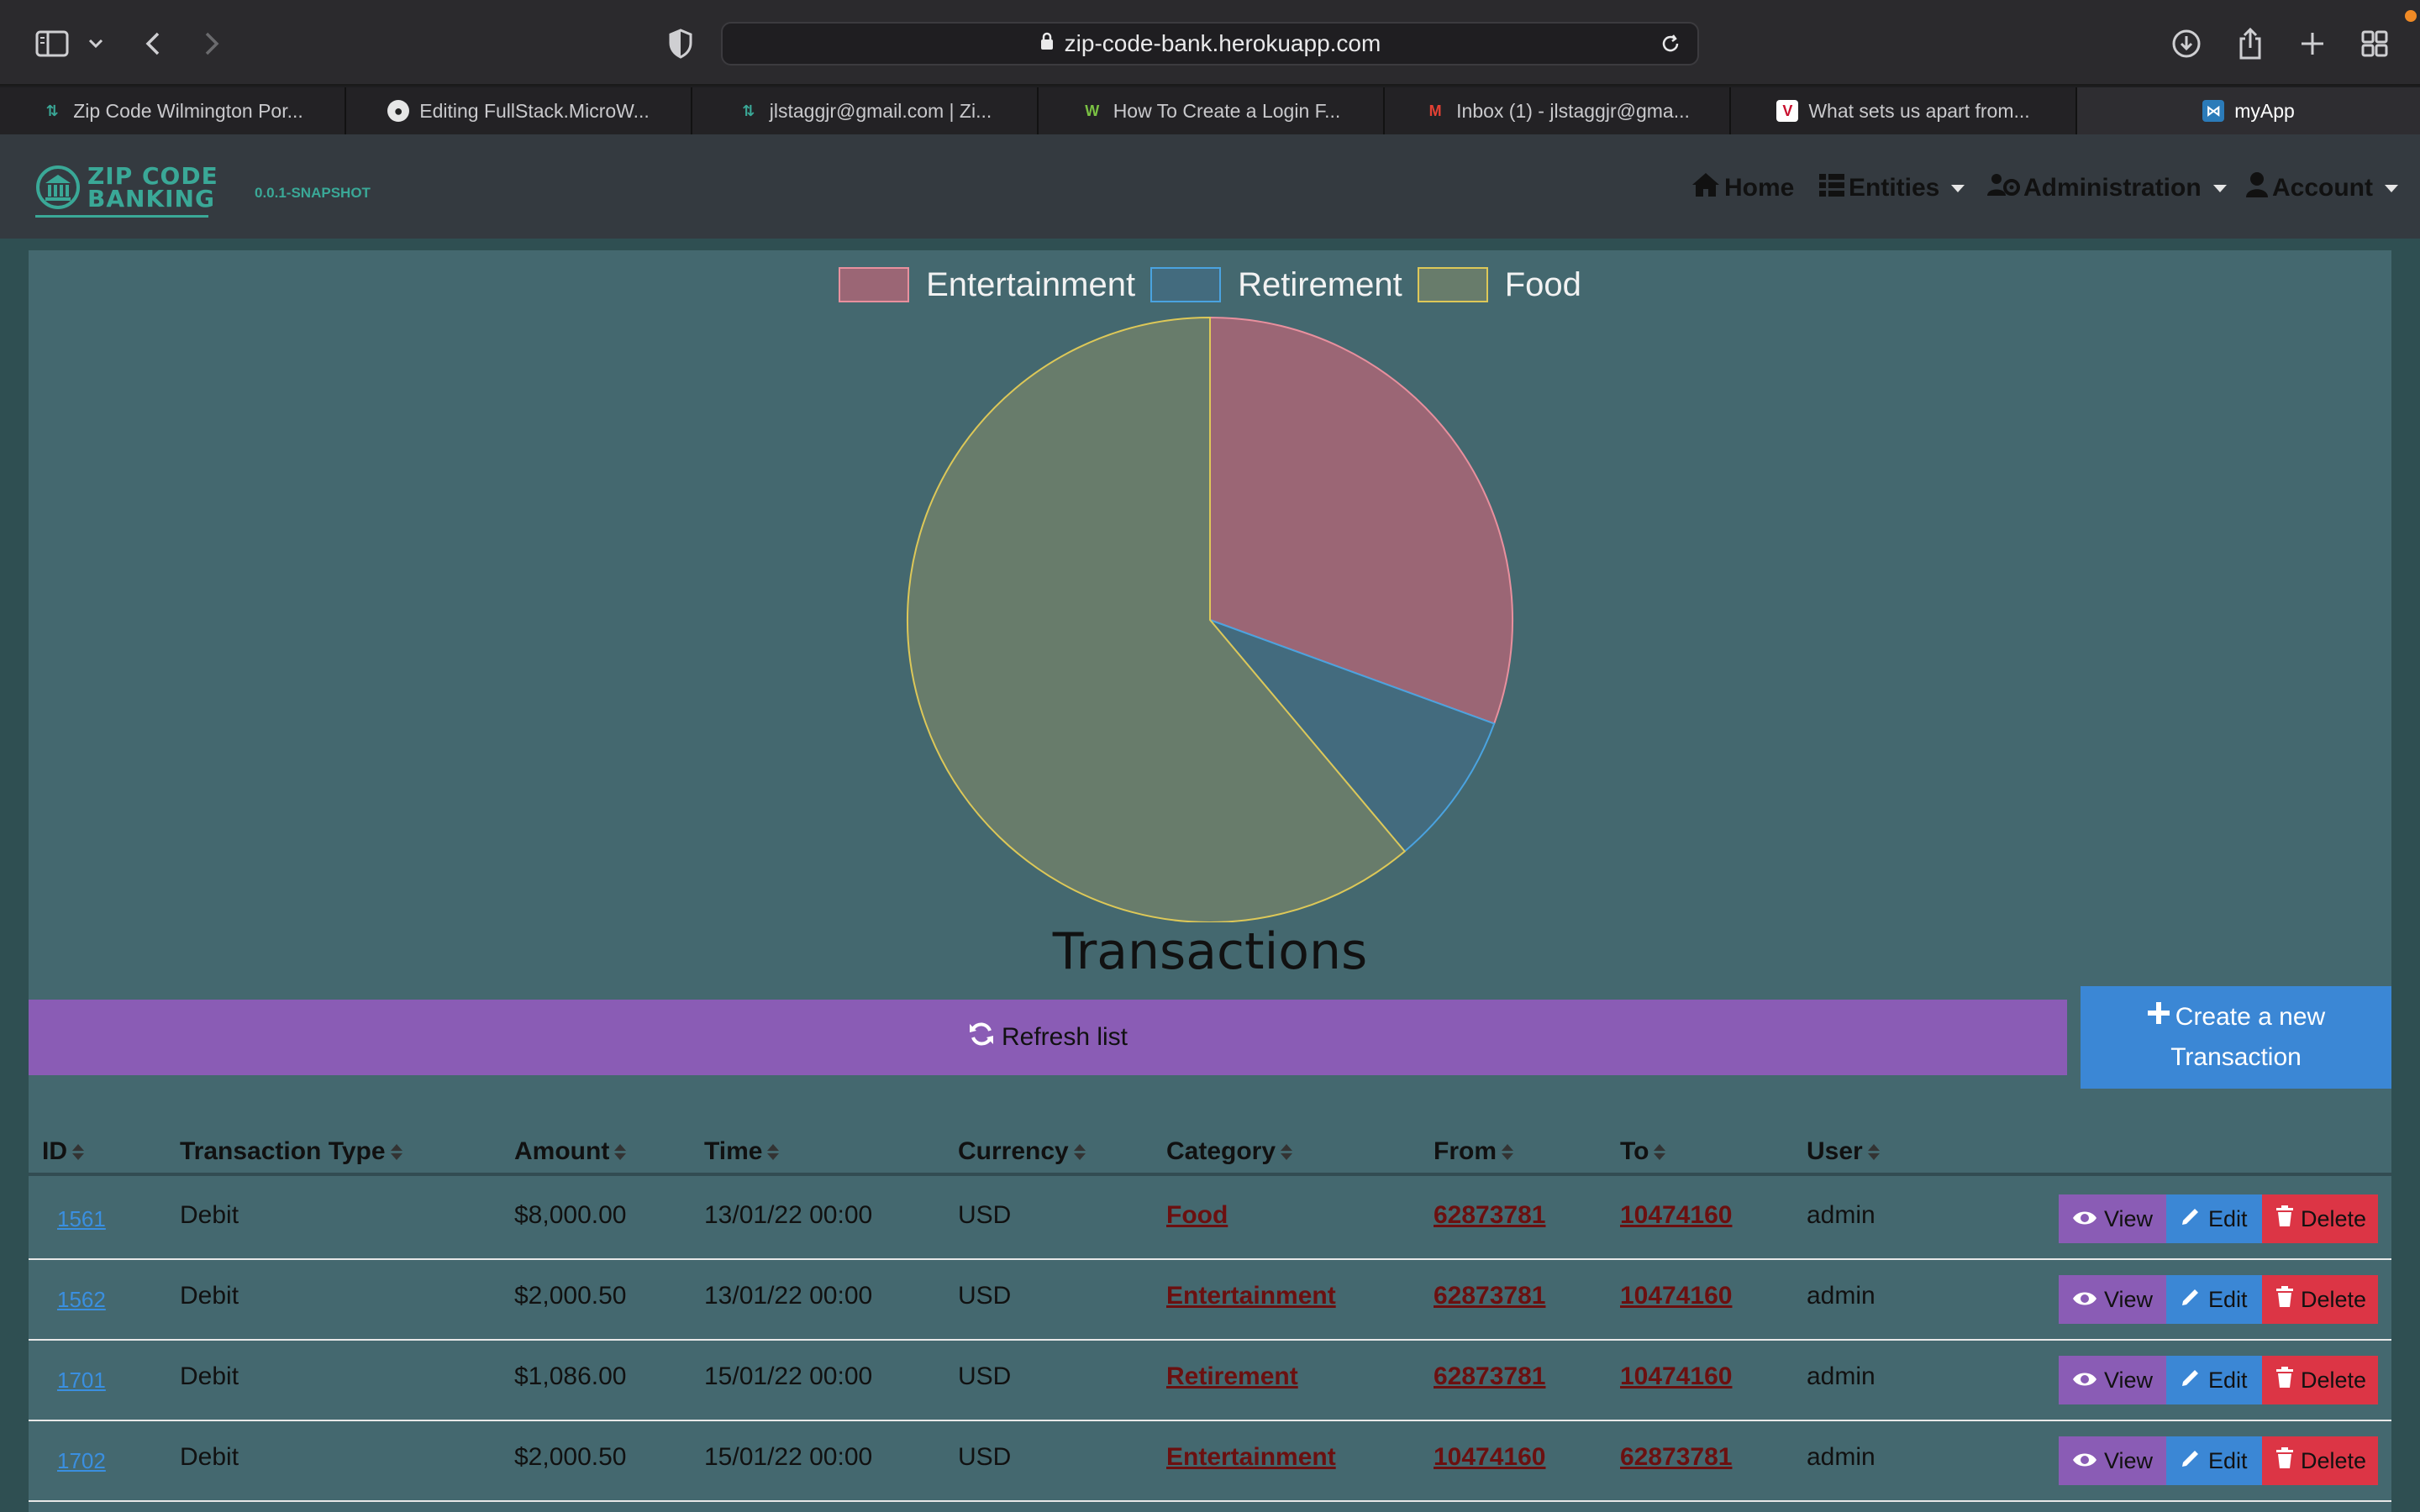  Describe the element at coordinates (1232, 1376) in the screenshot. I see `category-link: Retirement` at that location.